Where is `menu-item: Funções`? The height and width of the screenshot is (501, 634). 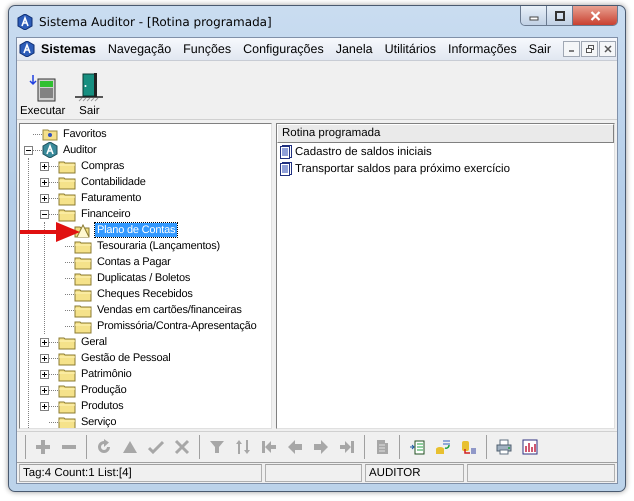
menu-item: Funções is located at coordinates (207, 49).